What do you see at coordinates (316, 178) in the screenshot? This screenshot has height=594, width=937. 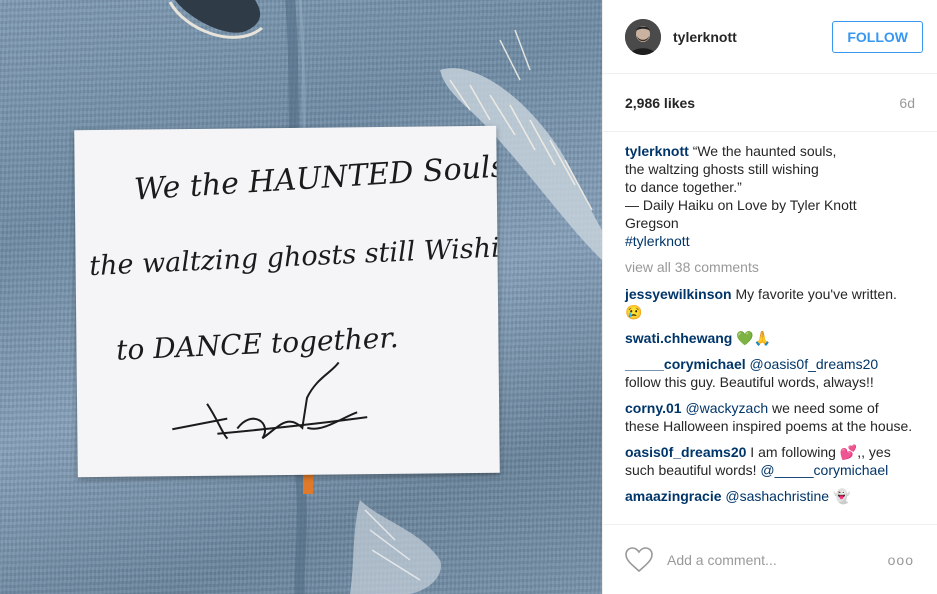 I see `note-line-1: We the HAUNTED Souls,` at bounding box center [316, 178].